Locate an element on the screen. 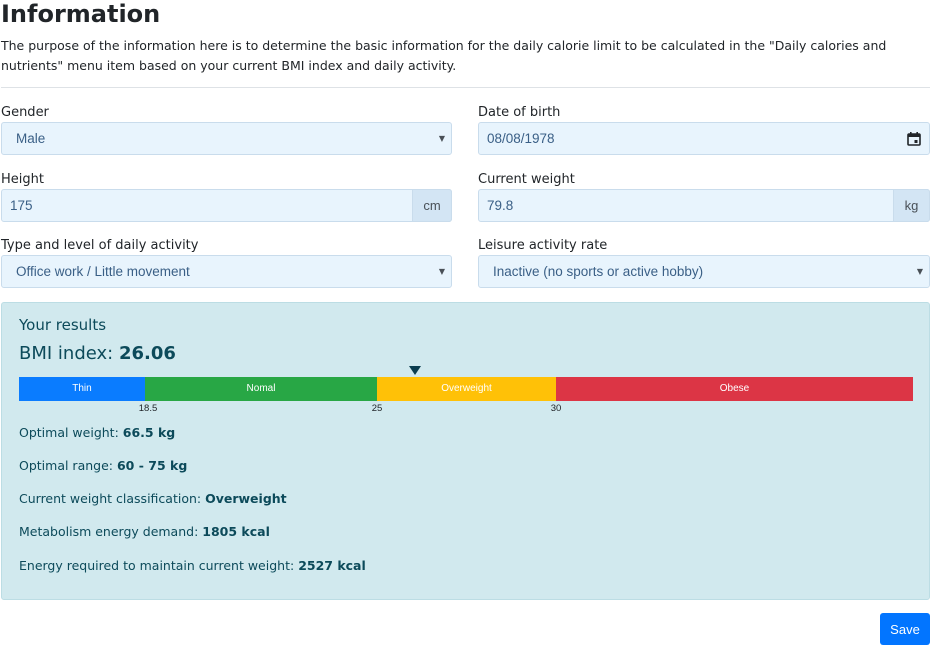  results-title: Your results is located at coordinates (63, 325).